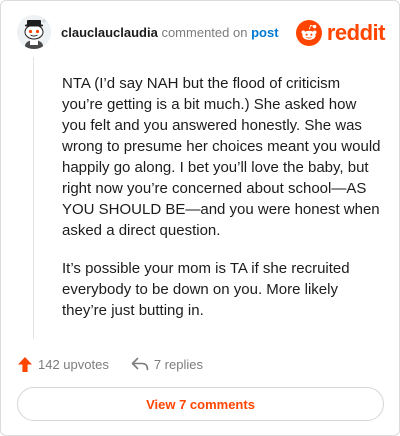  Describe the element at coordinates (110, 364) in the screenshot. I see `comment-actions: 142 upvotes 7 replies` at that location.